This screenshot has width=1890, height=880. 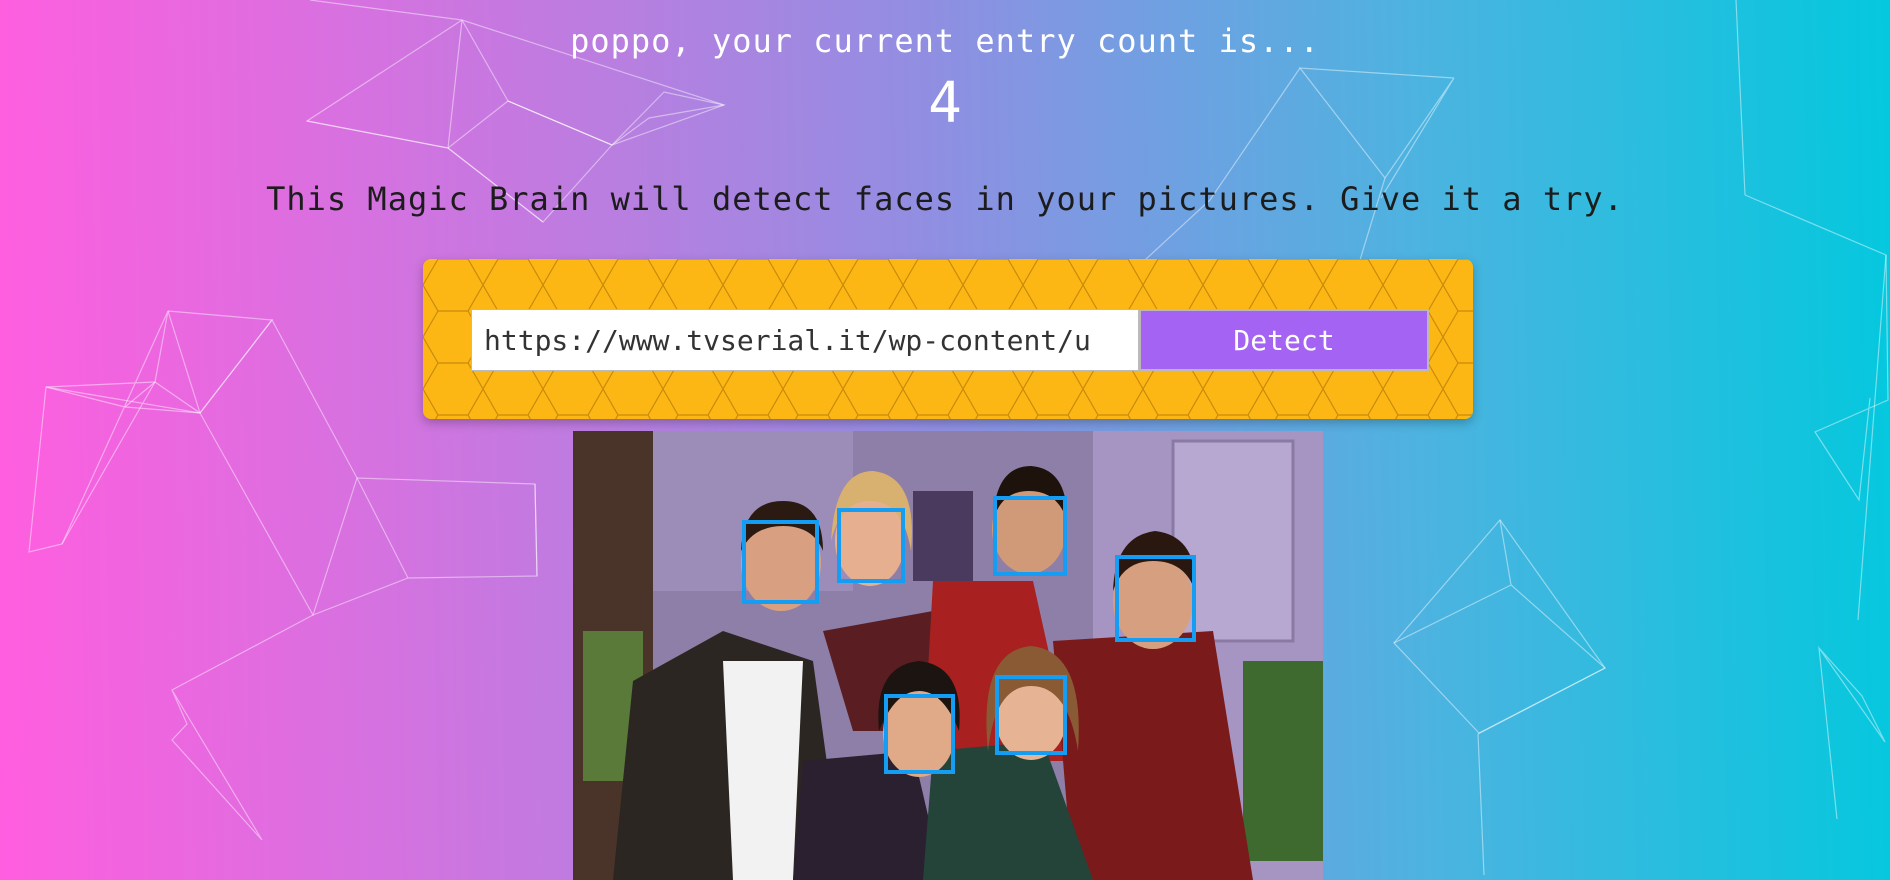 What do you see at coordinates (805, 340) in the screenshot?
I see `image-url-input` at bounding box center [805, 340].